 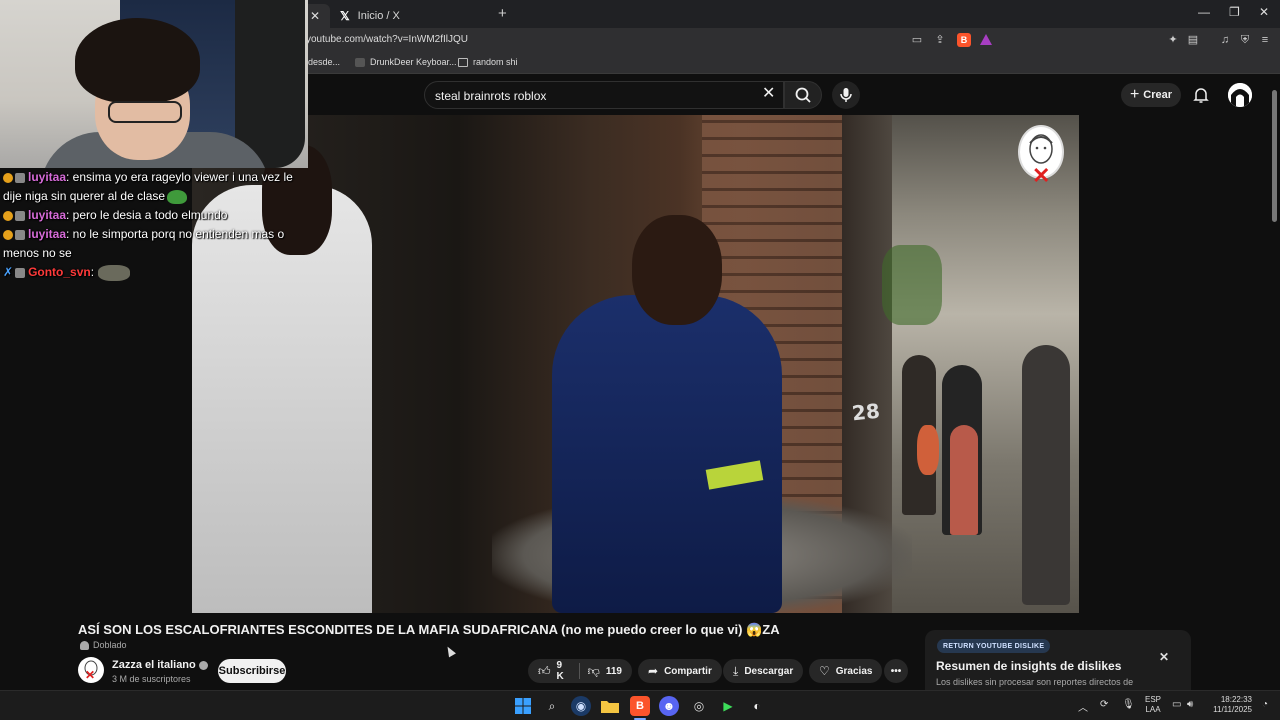 I want to click on wall-number: 28, so click(x=866, y=412).